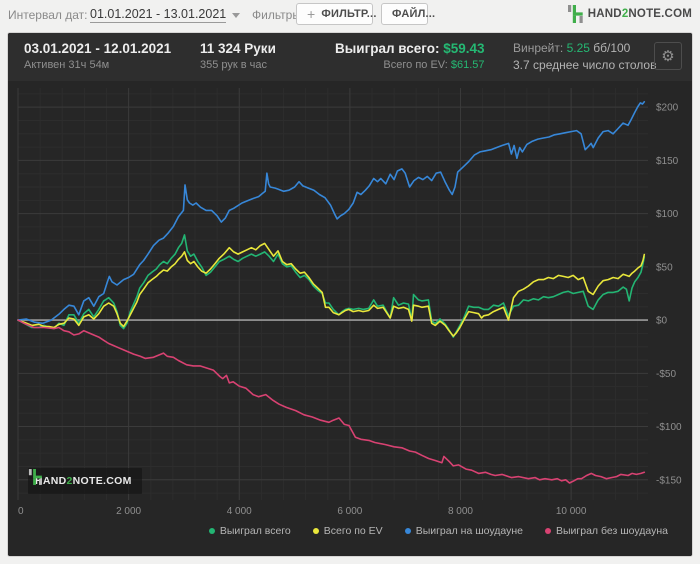  I want to click on legend-item: Всего по EV, so click(347, 531).